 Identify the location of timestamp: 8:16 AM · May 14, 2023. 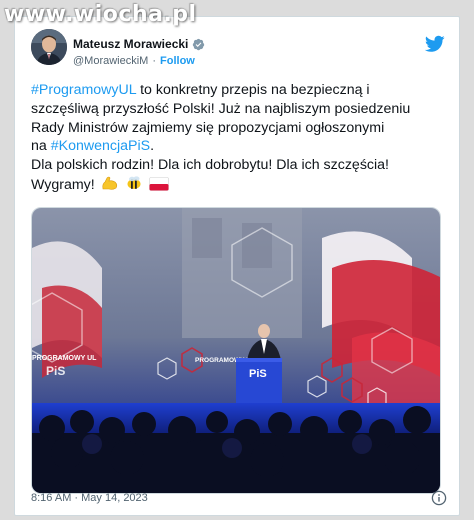
(89, 498).